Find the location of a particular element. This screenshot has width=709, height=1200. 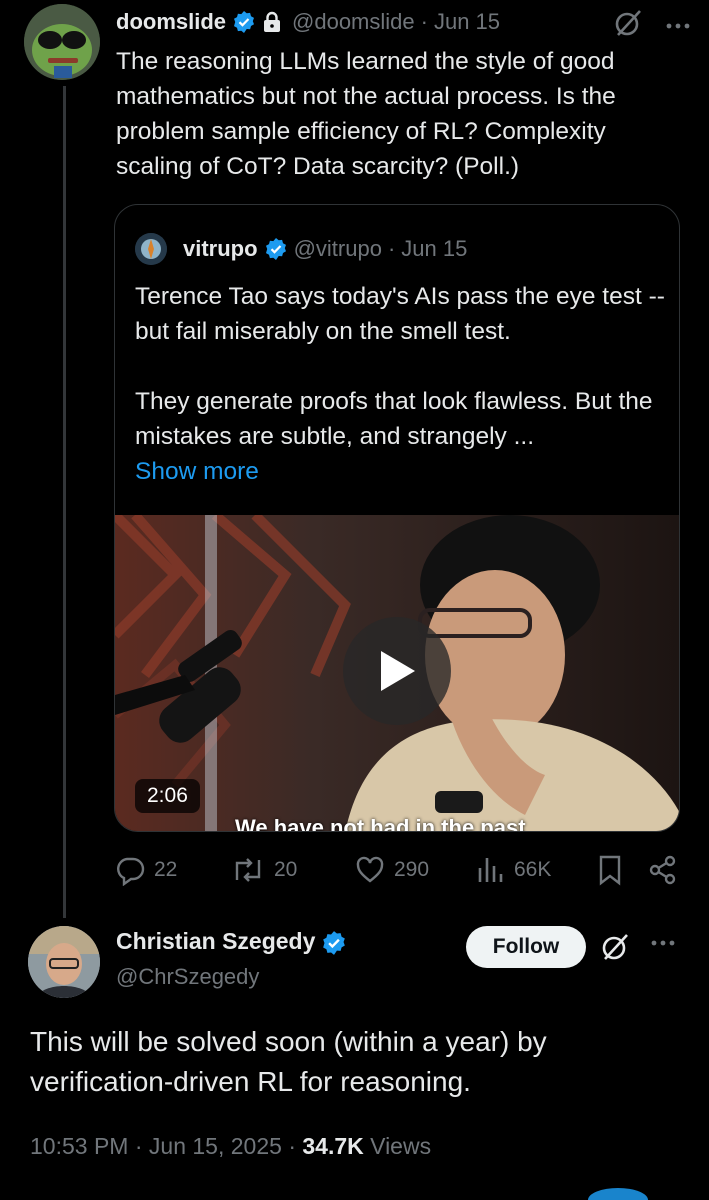

author-name: doomslide is located at coordinates (171, 22).